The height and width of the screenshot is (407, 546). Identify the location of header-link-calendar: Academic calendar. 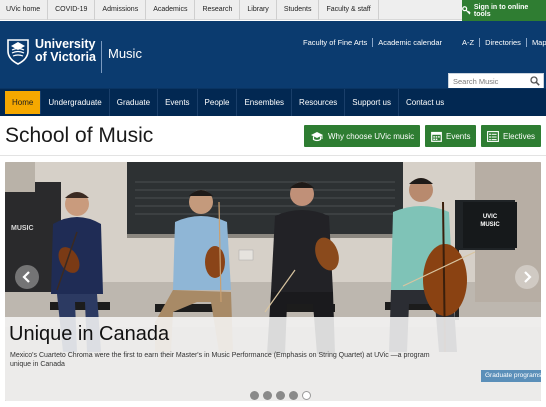
(410, 42).